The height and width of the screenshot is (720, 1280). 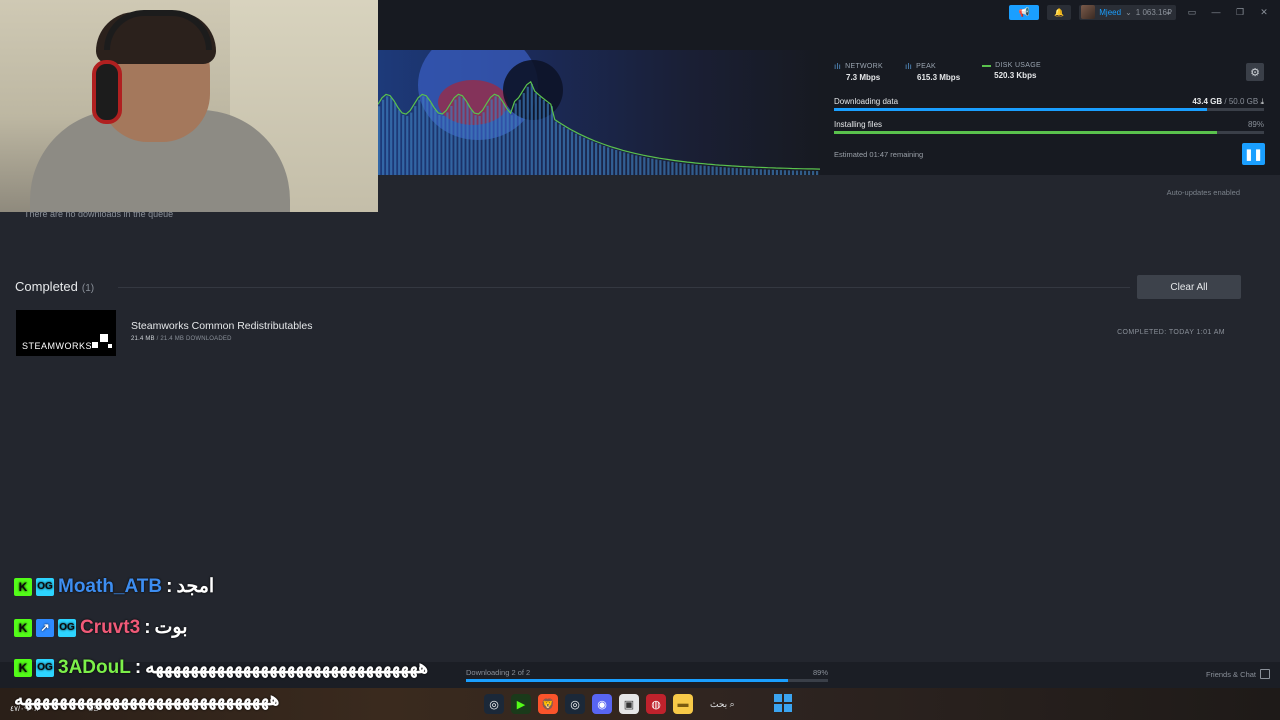 I want to click on network-usage-graph, so click(x=599, y=127).